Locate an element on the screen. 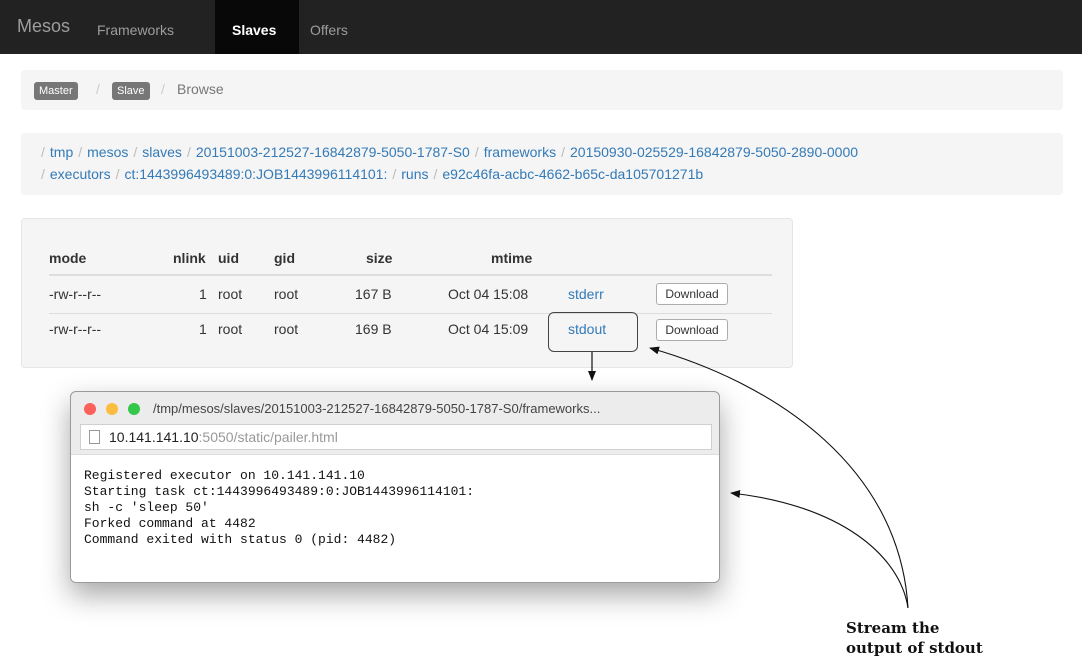 Image resolution: width=1082 pixels, height=666 pixels. address-url: 10.141.141.10:5050/static/pailer.html is located at coordinates (223, 437).